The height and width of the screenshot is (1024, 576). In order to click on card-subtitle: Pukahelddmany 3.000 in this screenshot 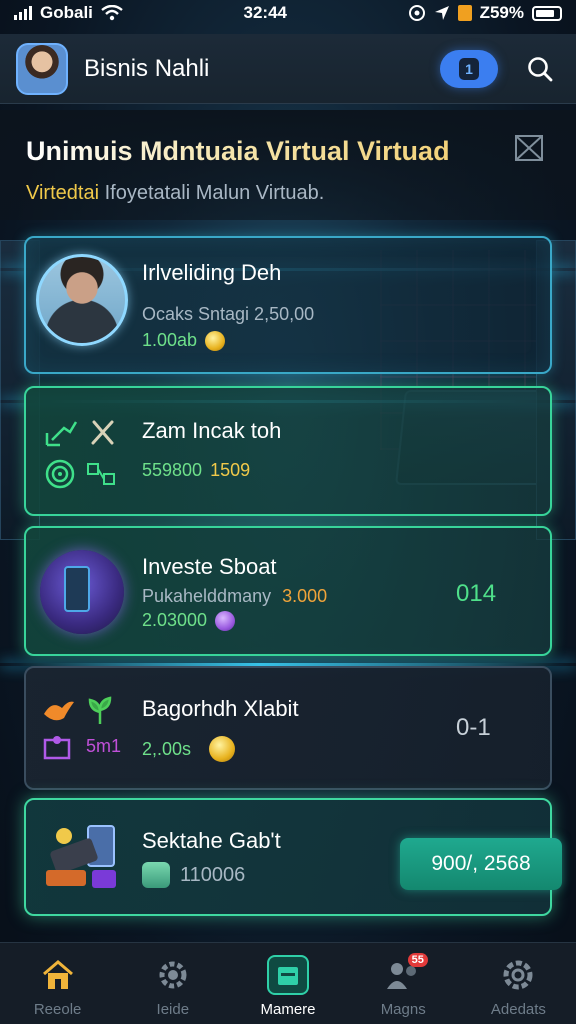, I will do `click(234, 596)`.